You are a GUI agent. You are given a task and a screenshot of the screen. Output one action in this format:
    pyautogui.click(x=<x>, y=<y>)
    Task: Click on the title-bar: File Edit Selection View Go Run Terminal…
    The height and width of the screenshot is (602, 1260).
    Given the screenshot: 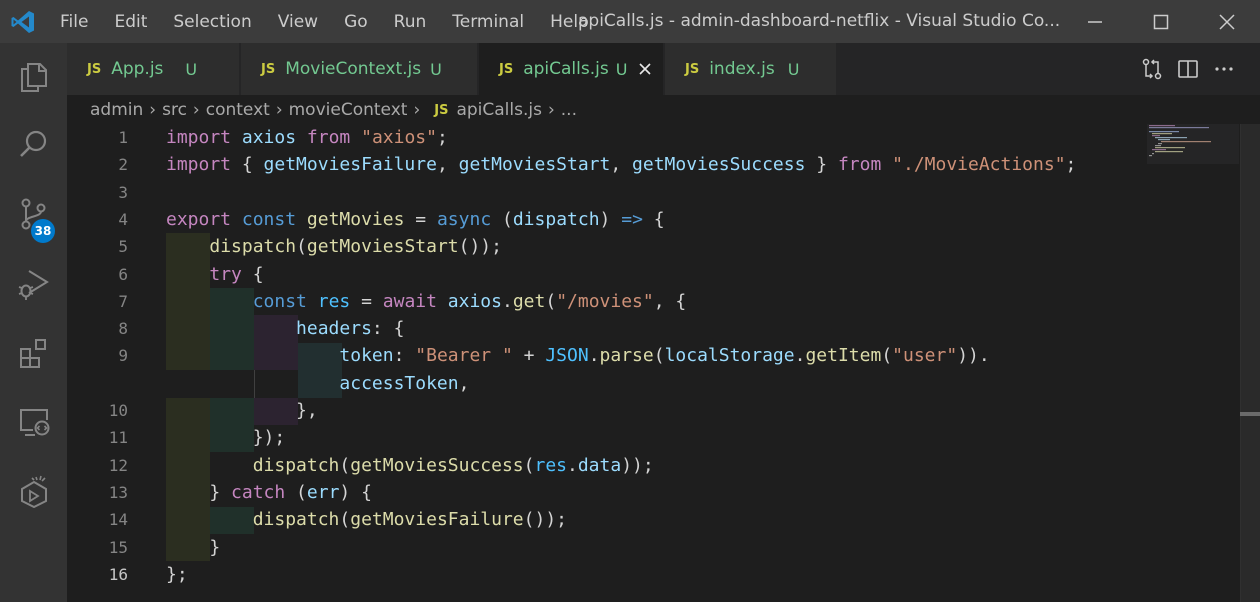 What is the action you would take?
    pyautogui.click(x=630, y=21)
    